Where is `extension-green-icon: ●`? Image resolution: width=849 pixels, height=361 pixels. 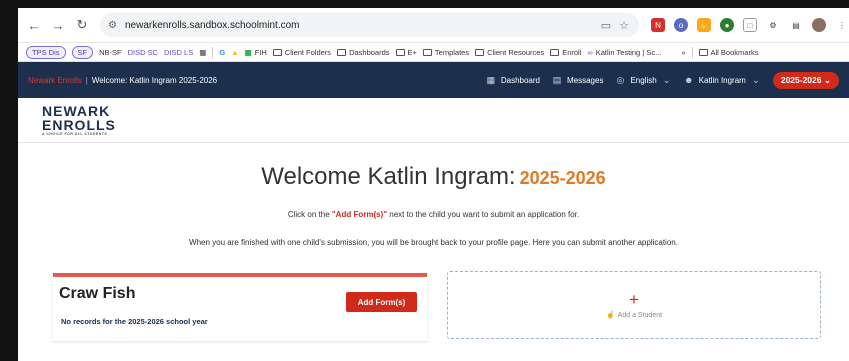
extension-green-icon: ● is located at coordinates (727, 25).